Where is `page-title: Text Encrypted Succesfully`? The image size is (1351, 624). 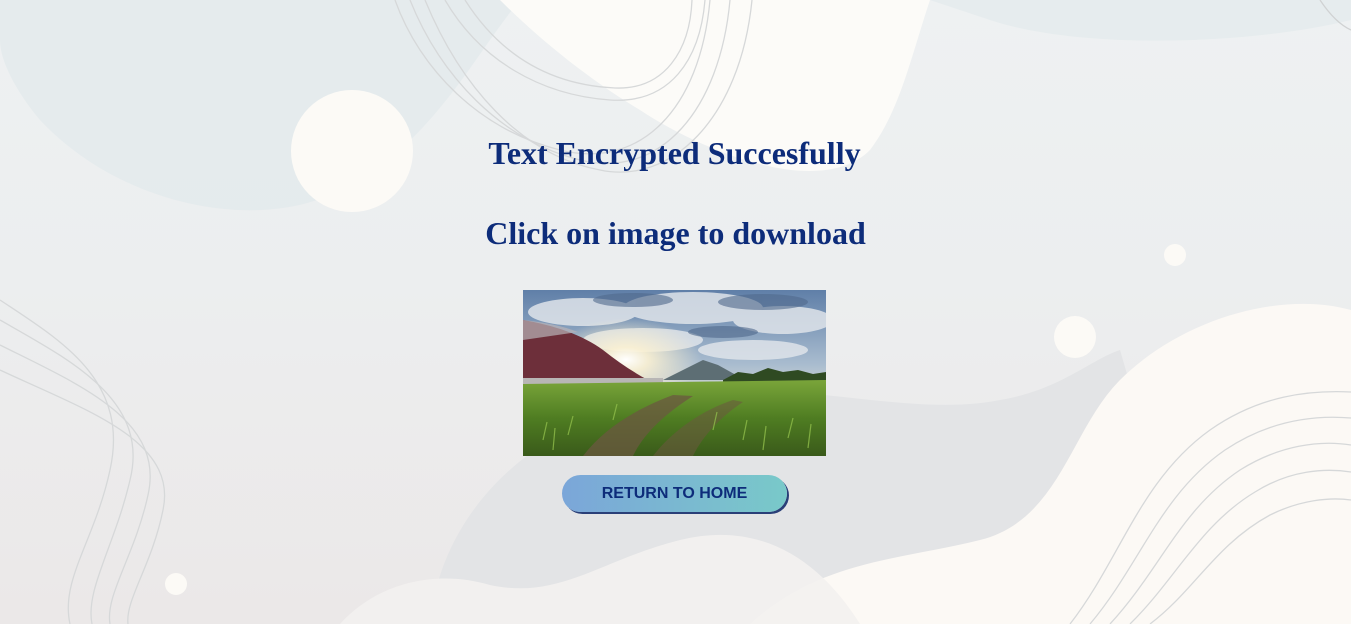
page-title: Text Encrypted Succesfully is located at coordinates (674, 153).